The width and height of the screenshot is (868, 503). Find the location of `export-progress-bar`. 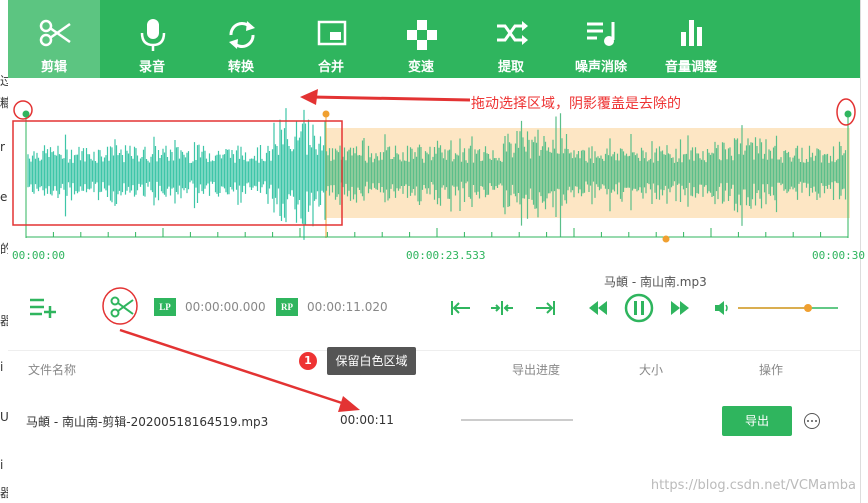

export-progress-bar is located at coordinates (517, 420).